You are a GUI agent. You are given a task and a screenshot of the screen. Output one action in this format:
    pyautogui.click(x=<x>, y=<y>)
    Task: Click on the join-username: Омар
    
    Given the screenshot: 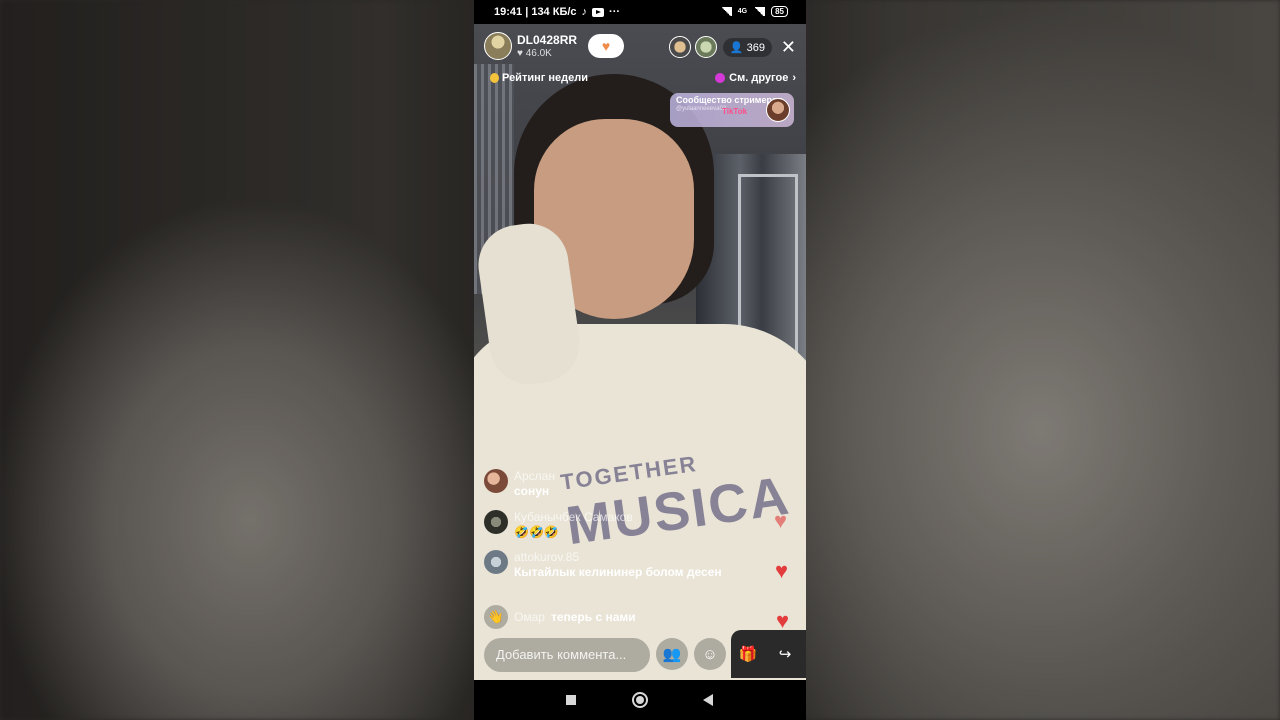 What is the action you would take?
    pyautogui.click(x=529, y=617)
    